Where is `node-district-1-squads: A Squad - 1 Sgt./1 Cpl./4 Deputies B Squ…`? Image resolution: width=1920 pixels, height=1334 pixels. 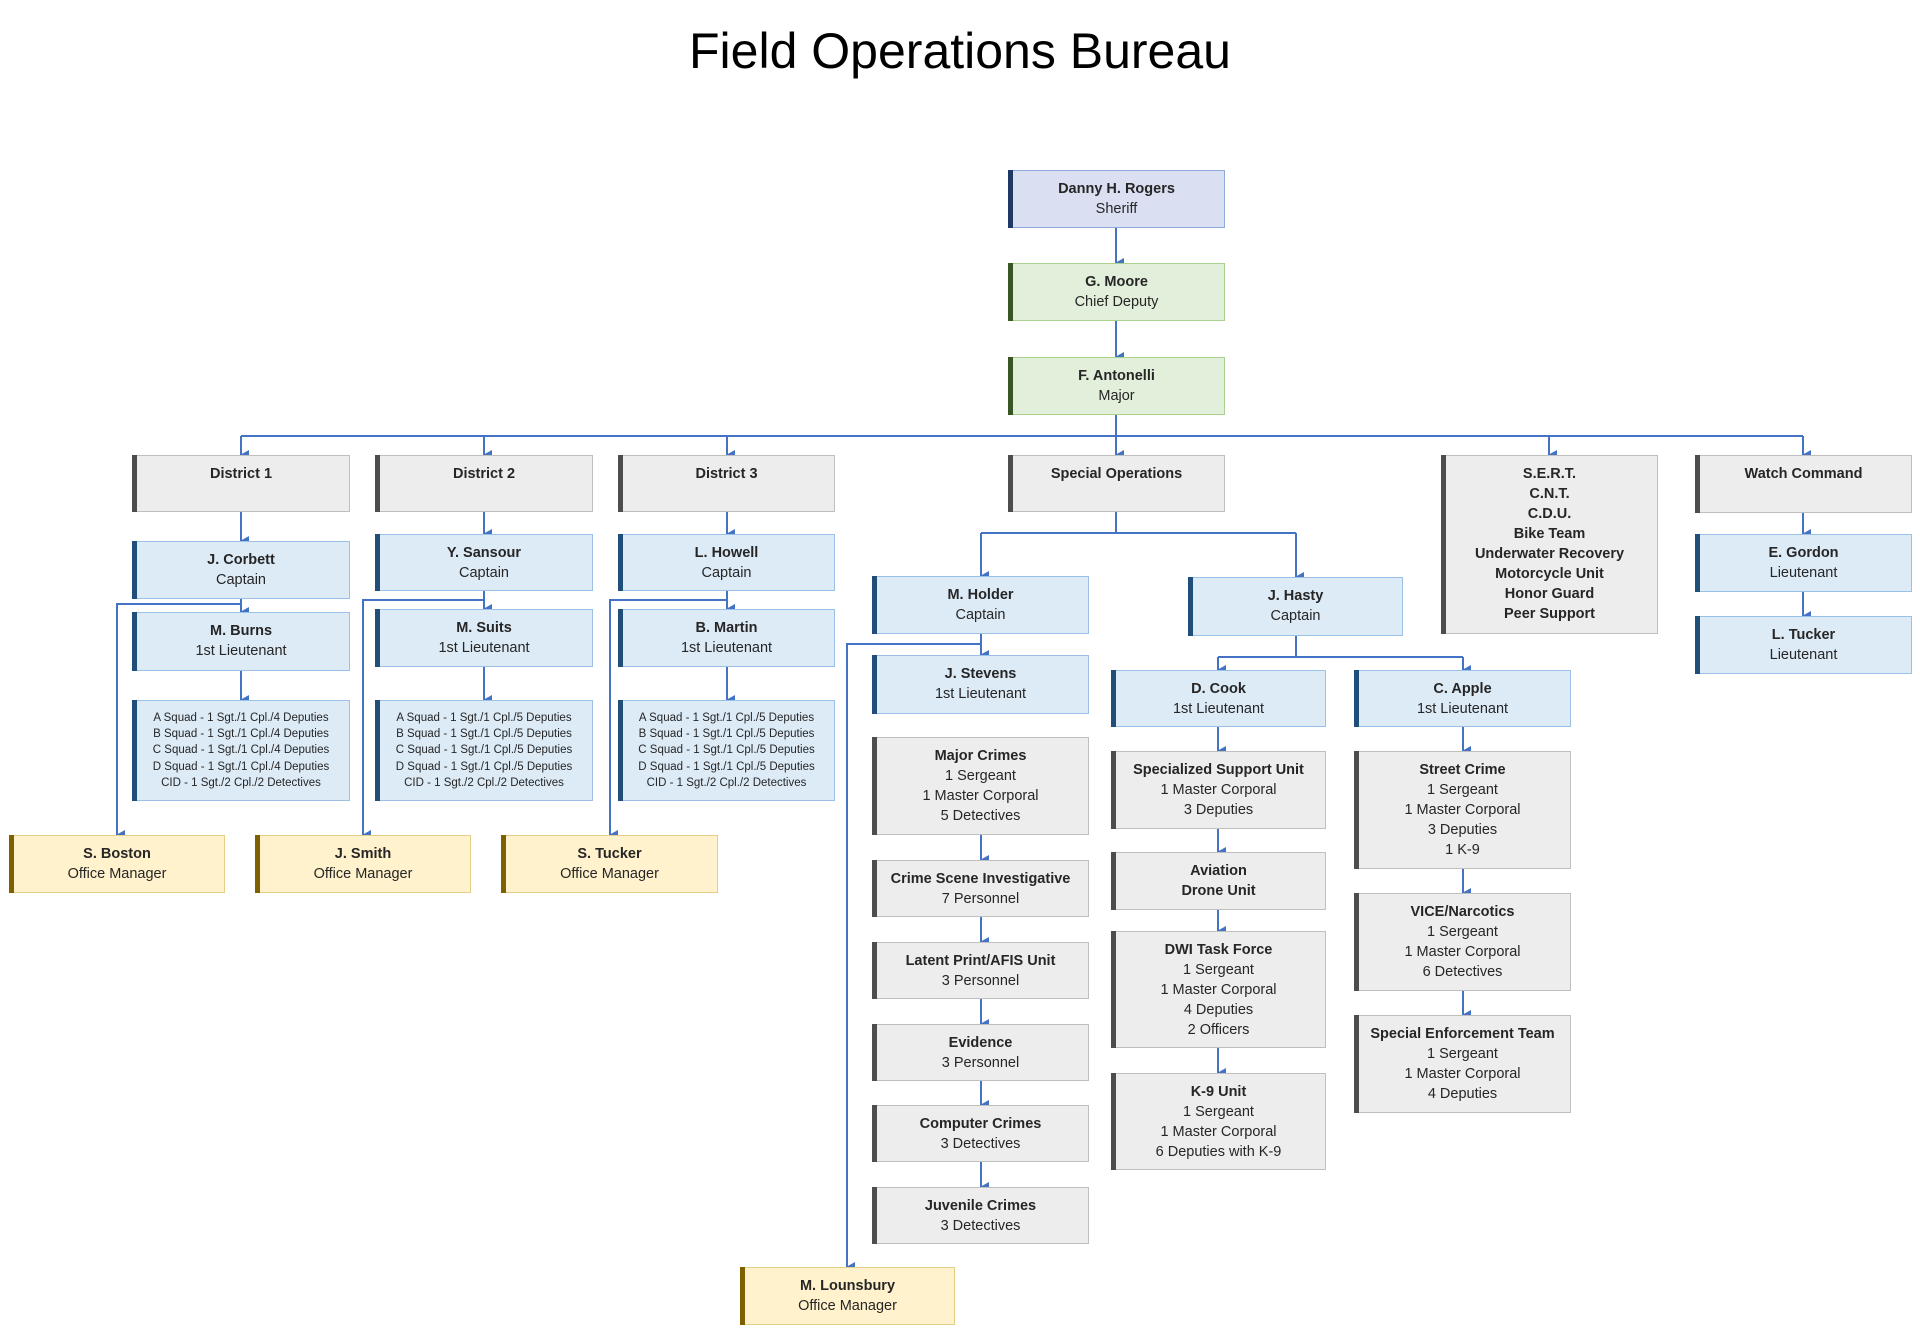
node-district-1-squads: A Squad - 1 Sgt./1 Cpl./4 Deputies B Squ… is located at coordinates (241, 750).